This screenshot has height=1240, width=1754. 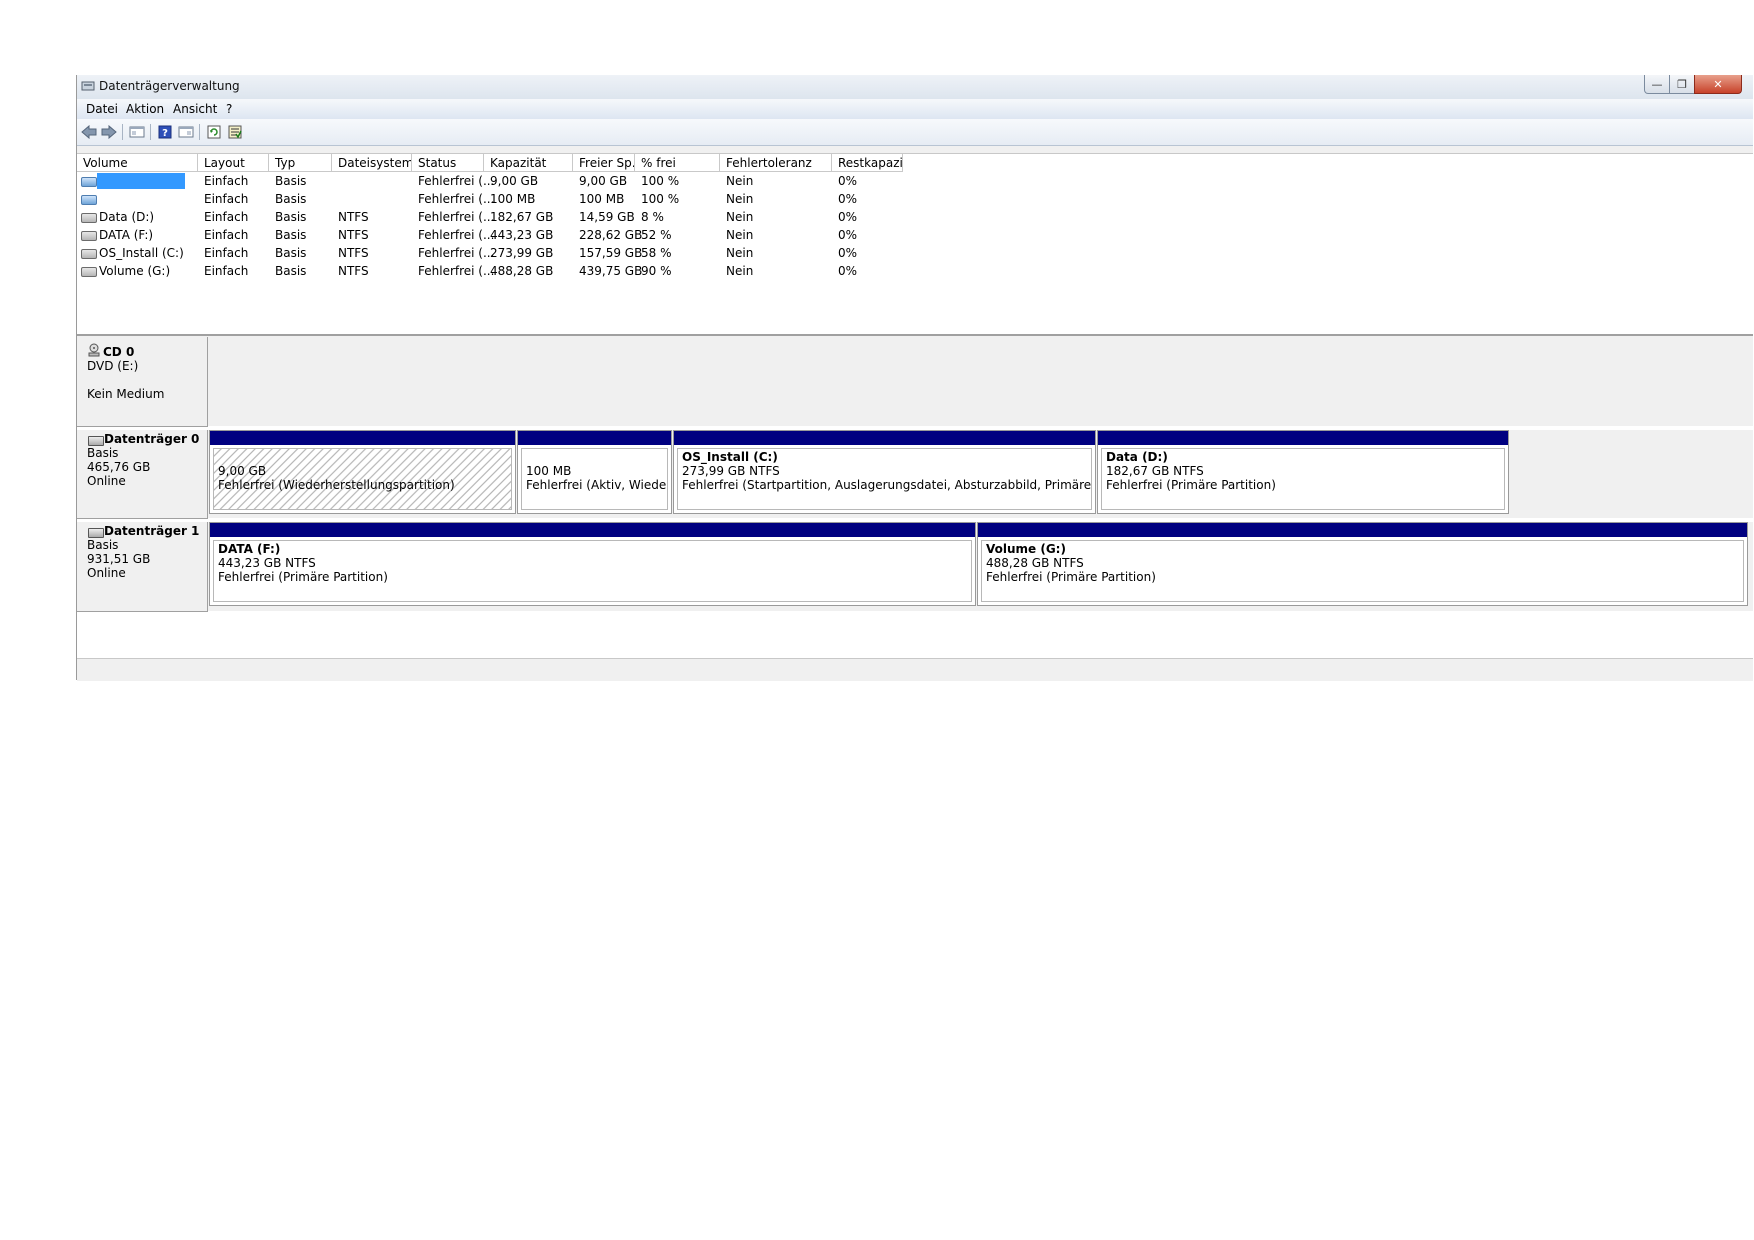 I want to click on menu-bar: Datei Aktion Ansicht ?, so click(x=915, y=109).